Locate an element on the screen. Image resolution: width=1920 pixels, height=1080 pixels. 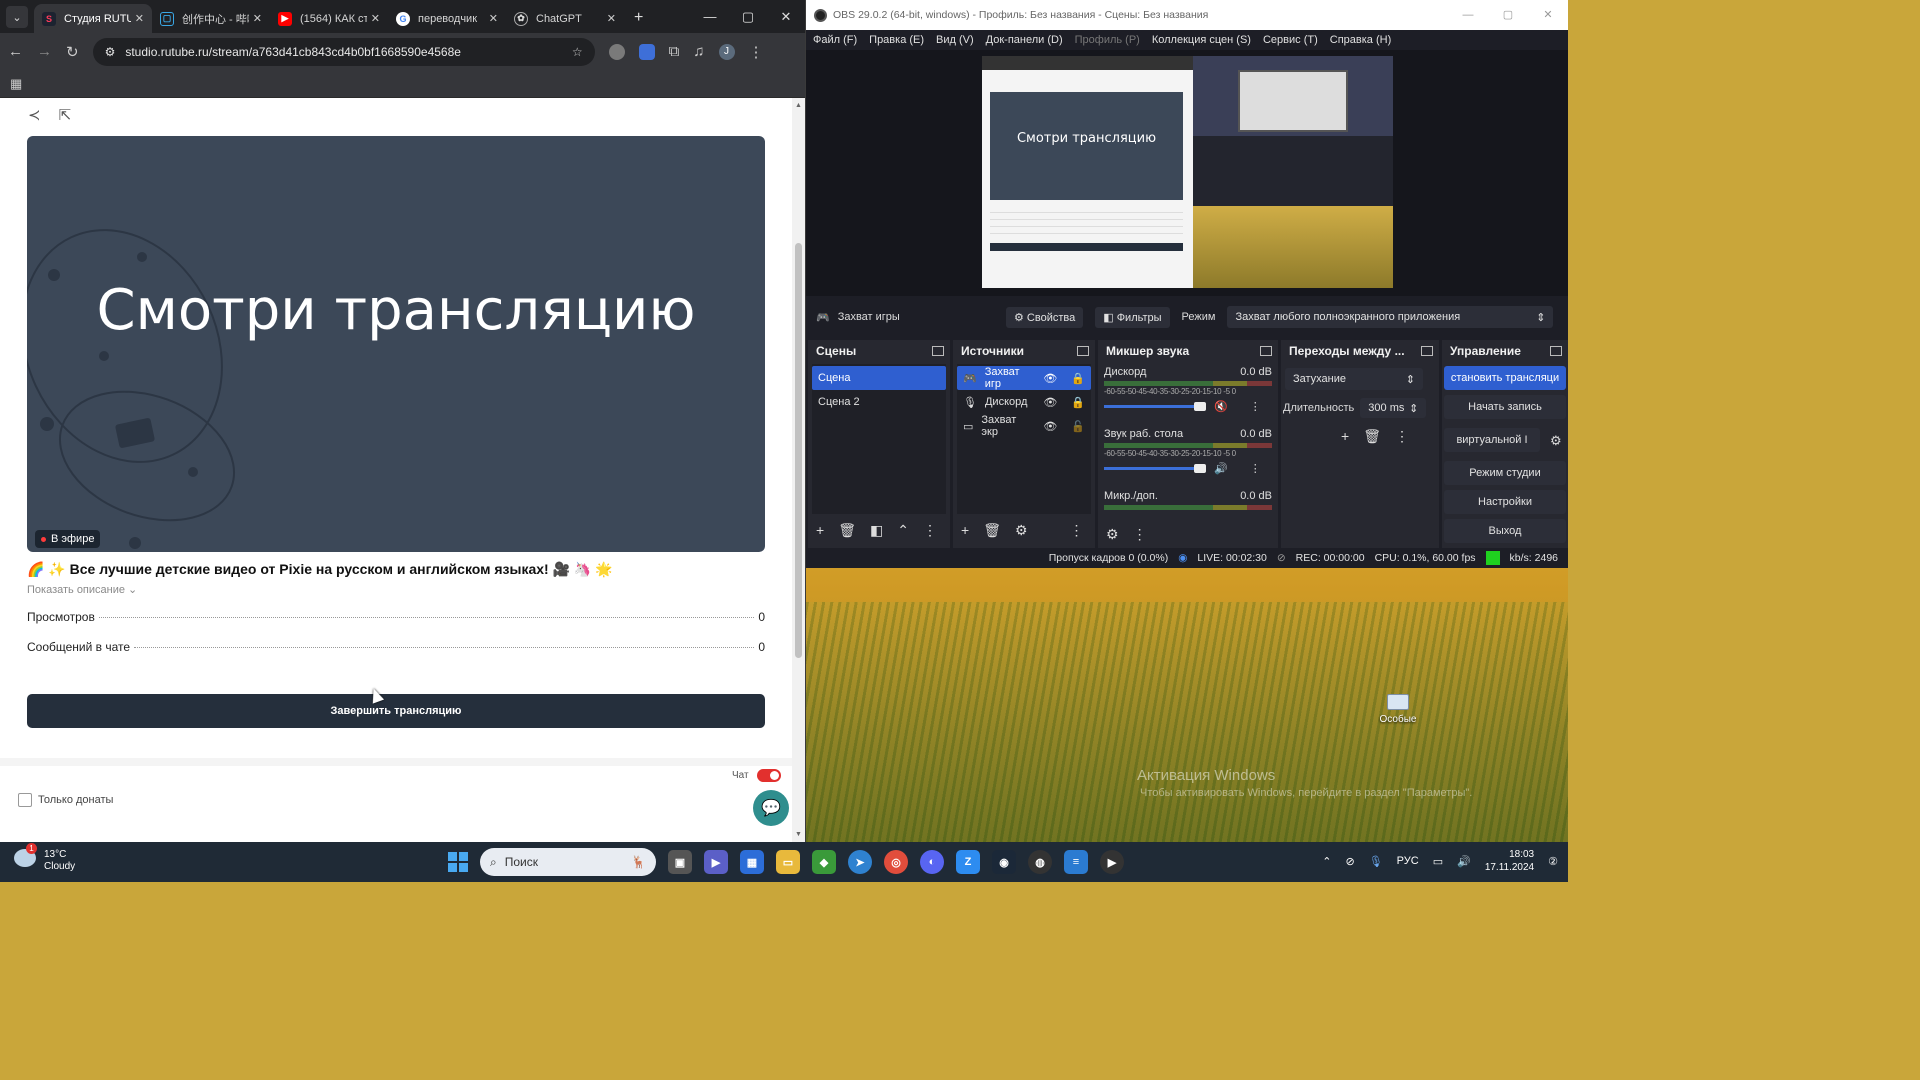
reload-icon: ↻ is located at coordinates (72, 52).